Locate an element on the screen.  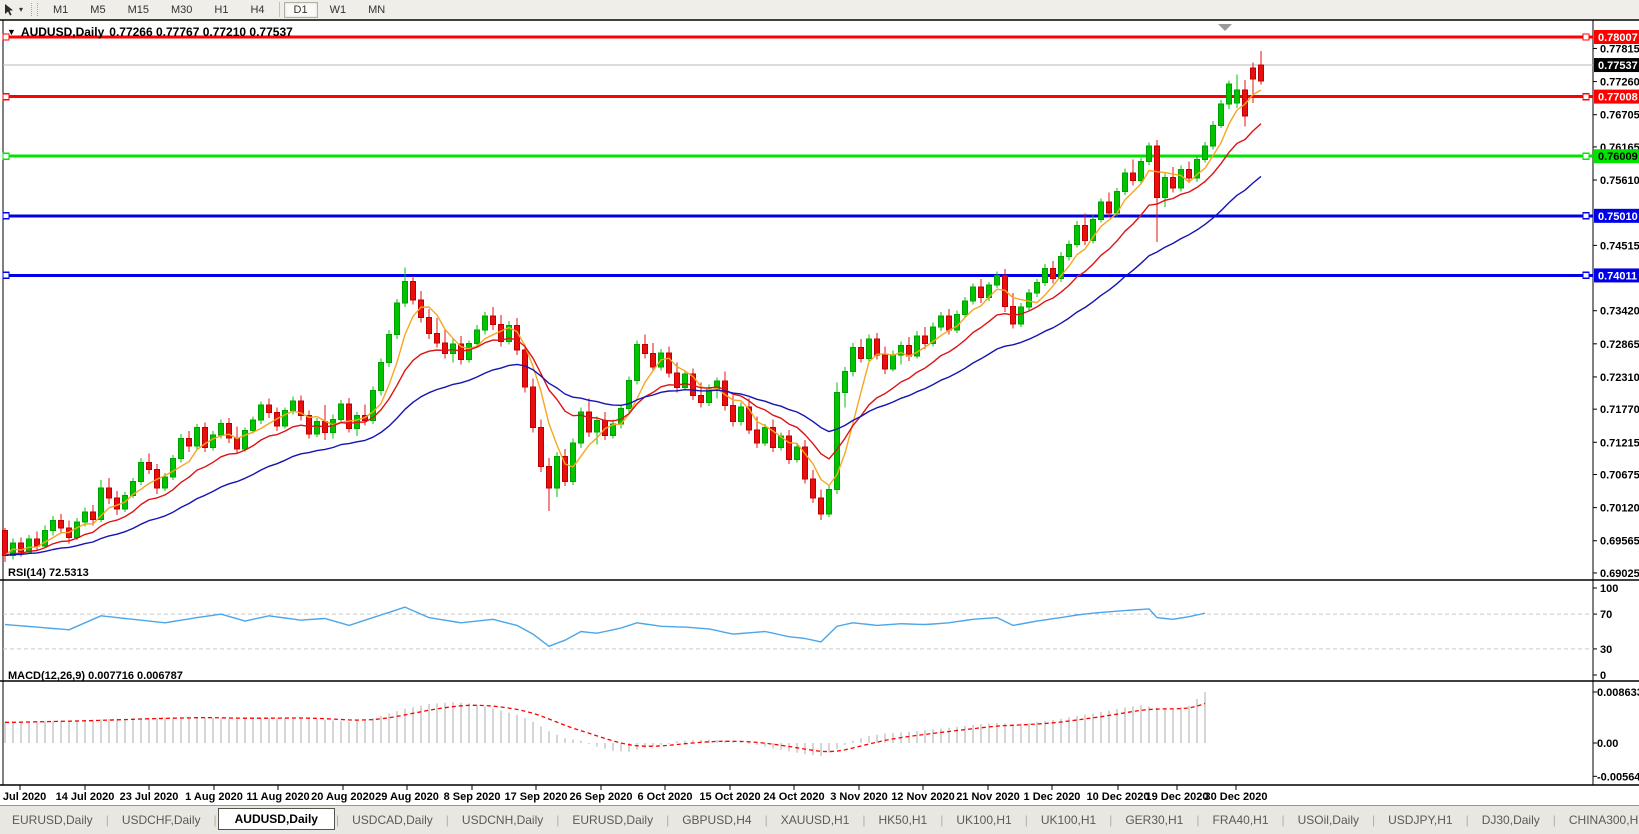
svg-text: -0.005641 is located at coordinates (1618, 777).